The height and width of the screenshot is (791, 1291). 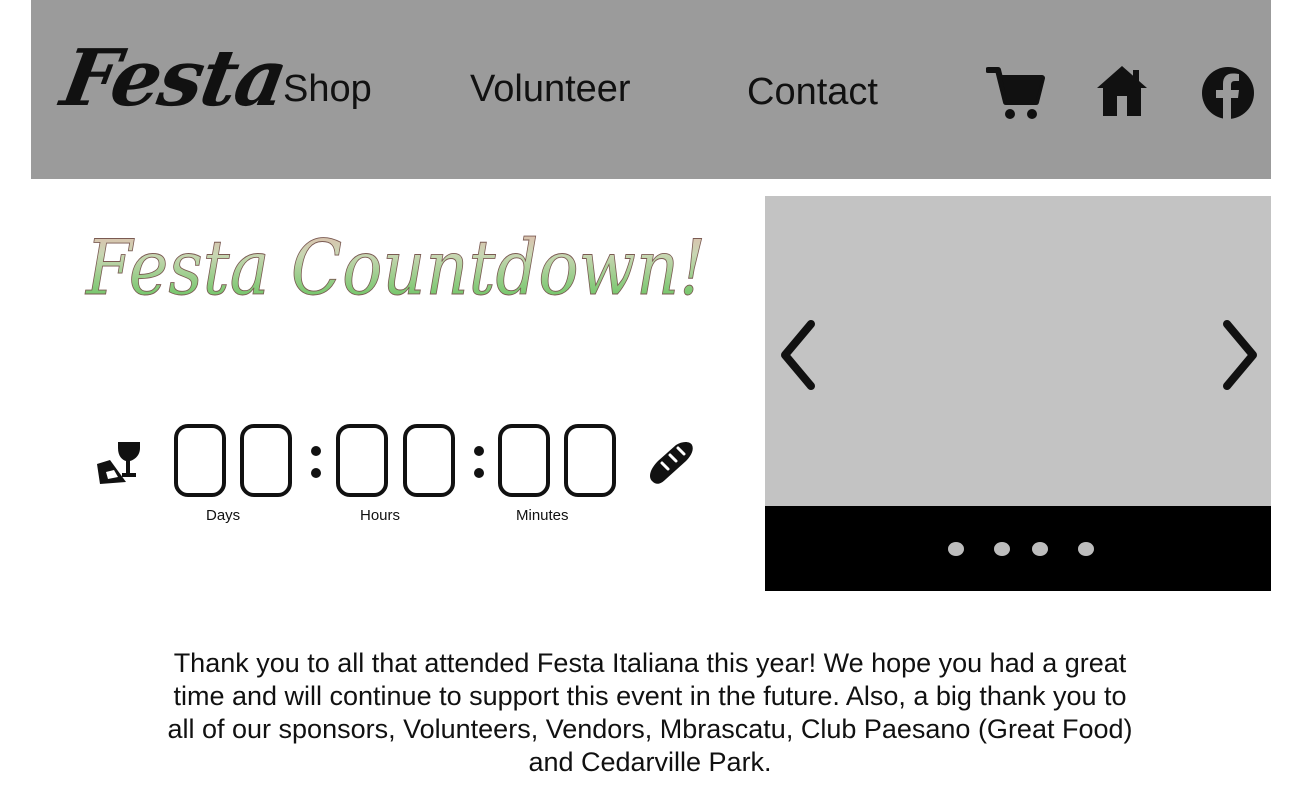 I want to click on carousel-indicator-bar, so click(x=1018, y=548).